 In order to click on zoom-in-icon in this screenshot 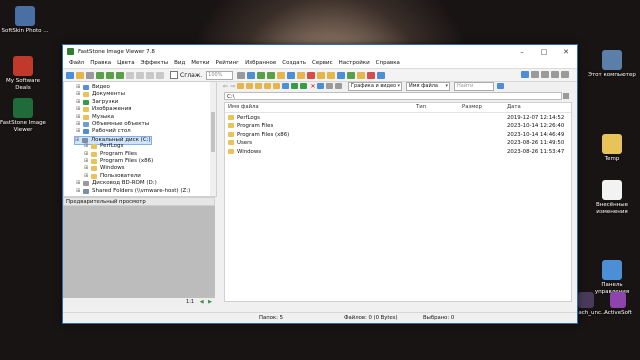, I will do `click(160, 75)`.